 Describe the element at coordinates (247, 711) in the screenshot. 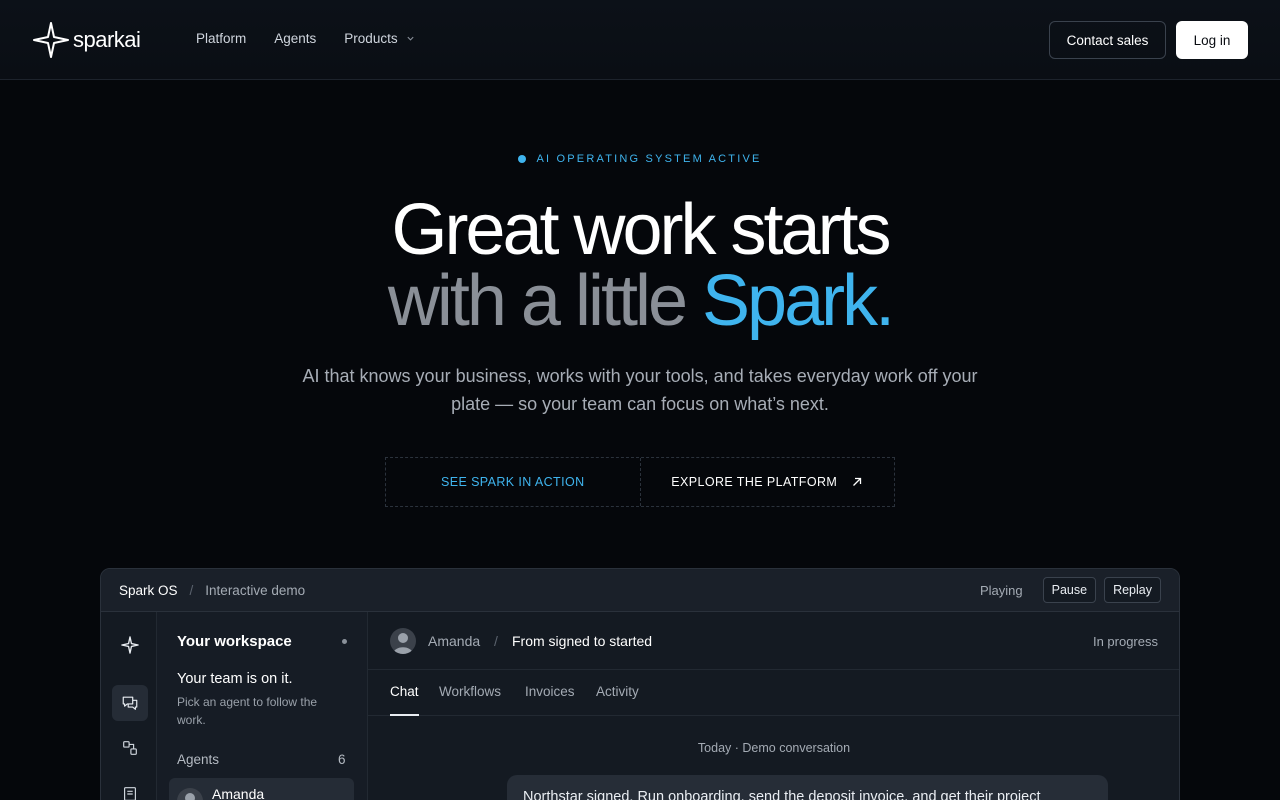

I see `agent-hint: Pick an agent to follow the work.` at that location.